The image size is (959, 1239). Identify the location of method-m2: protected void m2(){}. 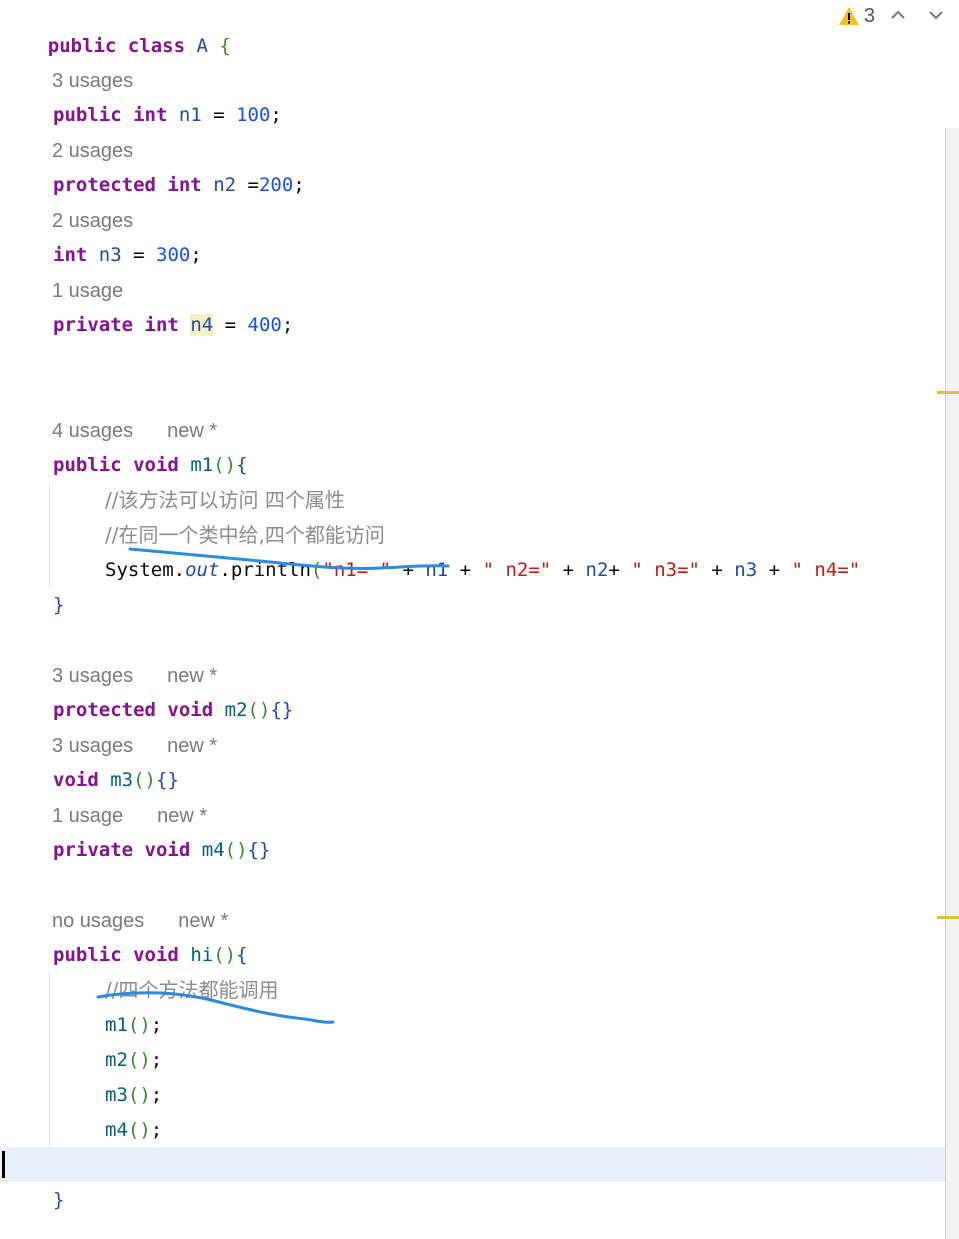
(173, 710).